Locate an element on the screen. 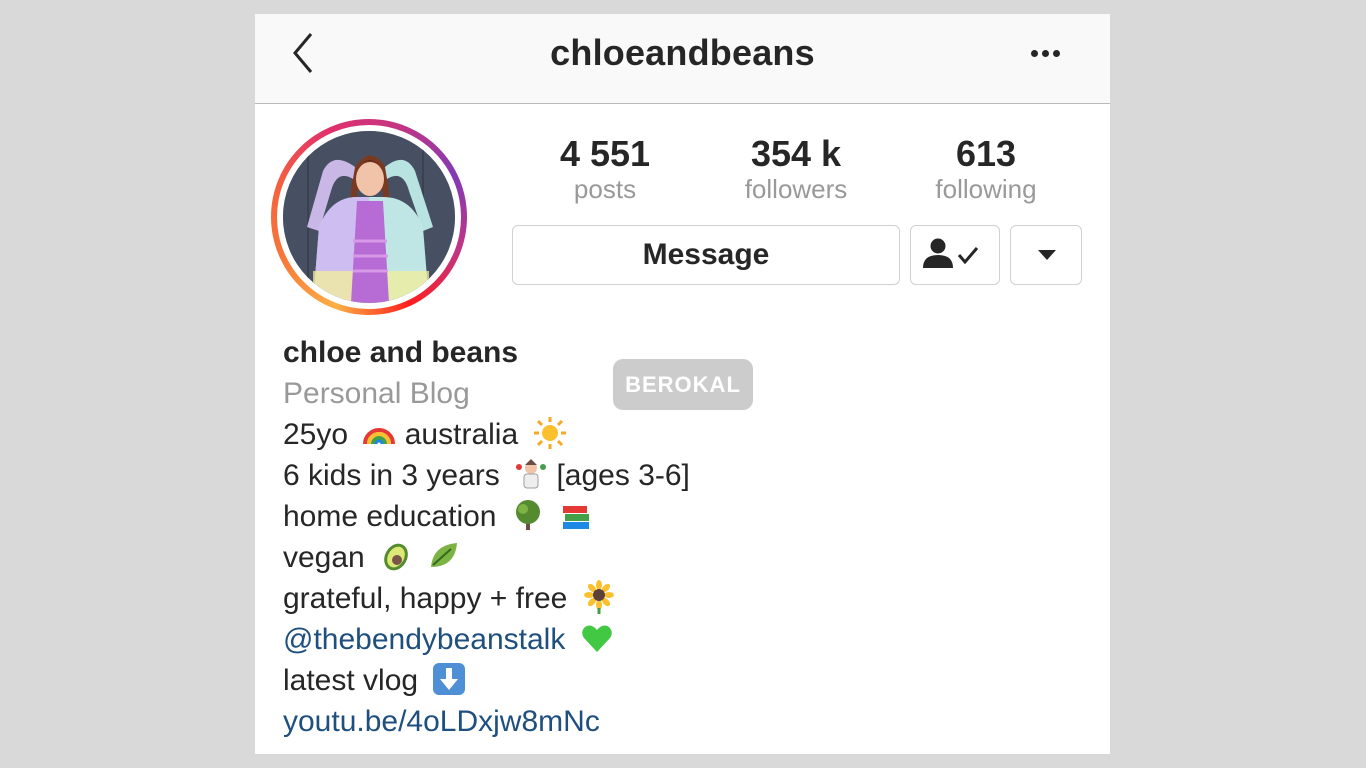  bio-text: home education is located at coordinates (390, 516).